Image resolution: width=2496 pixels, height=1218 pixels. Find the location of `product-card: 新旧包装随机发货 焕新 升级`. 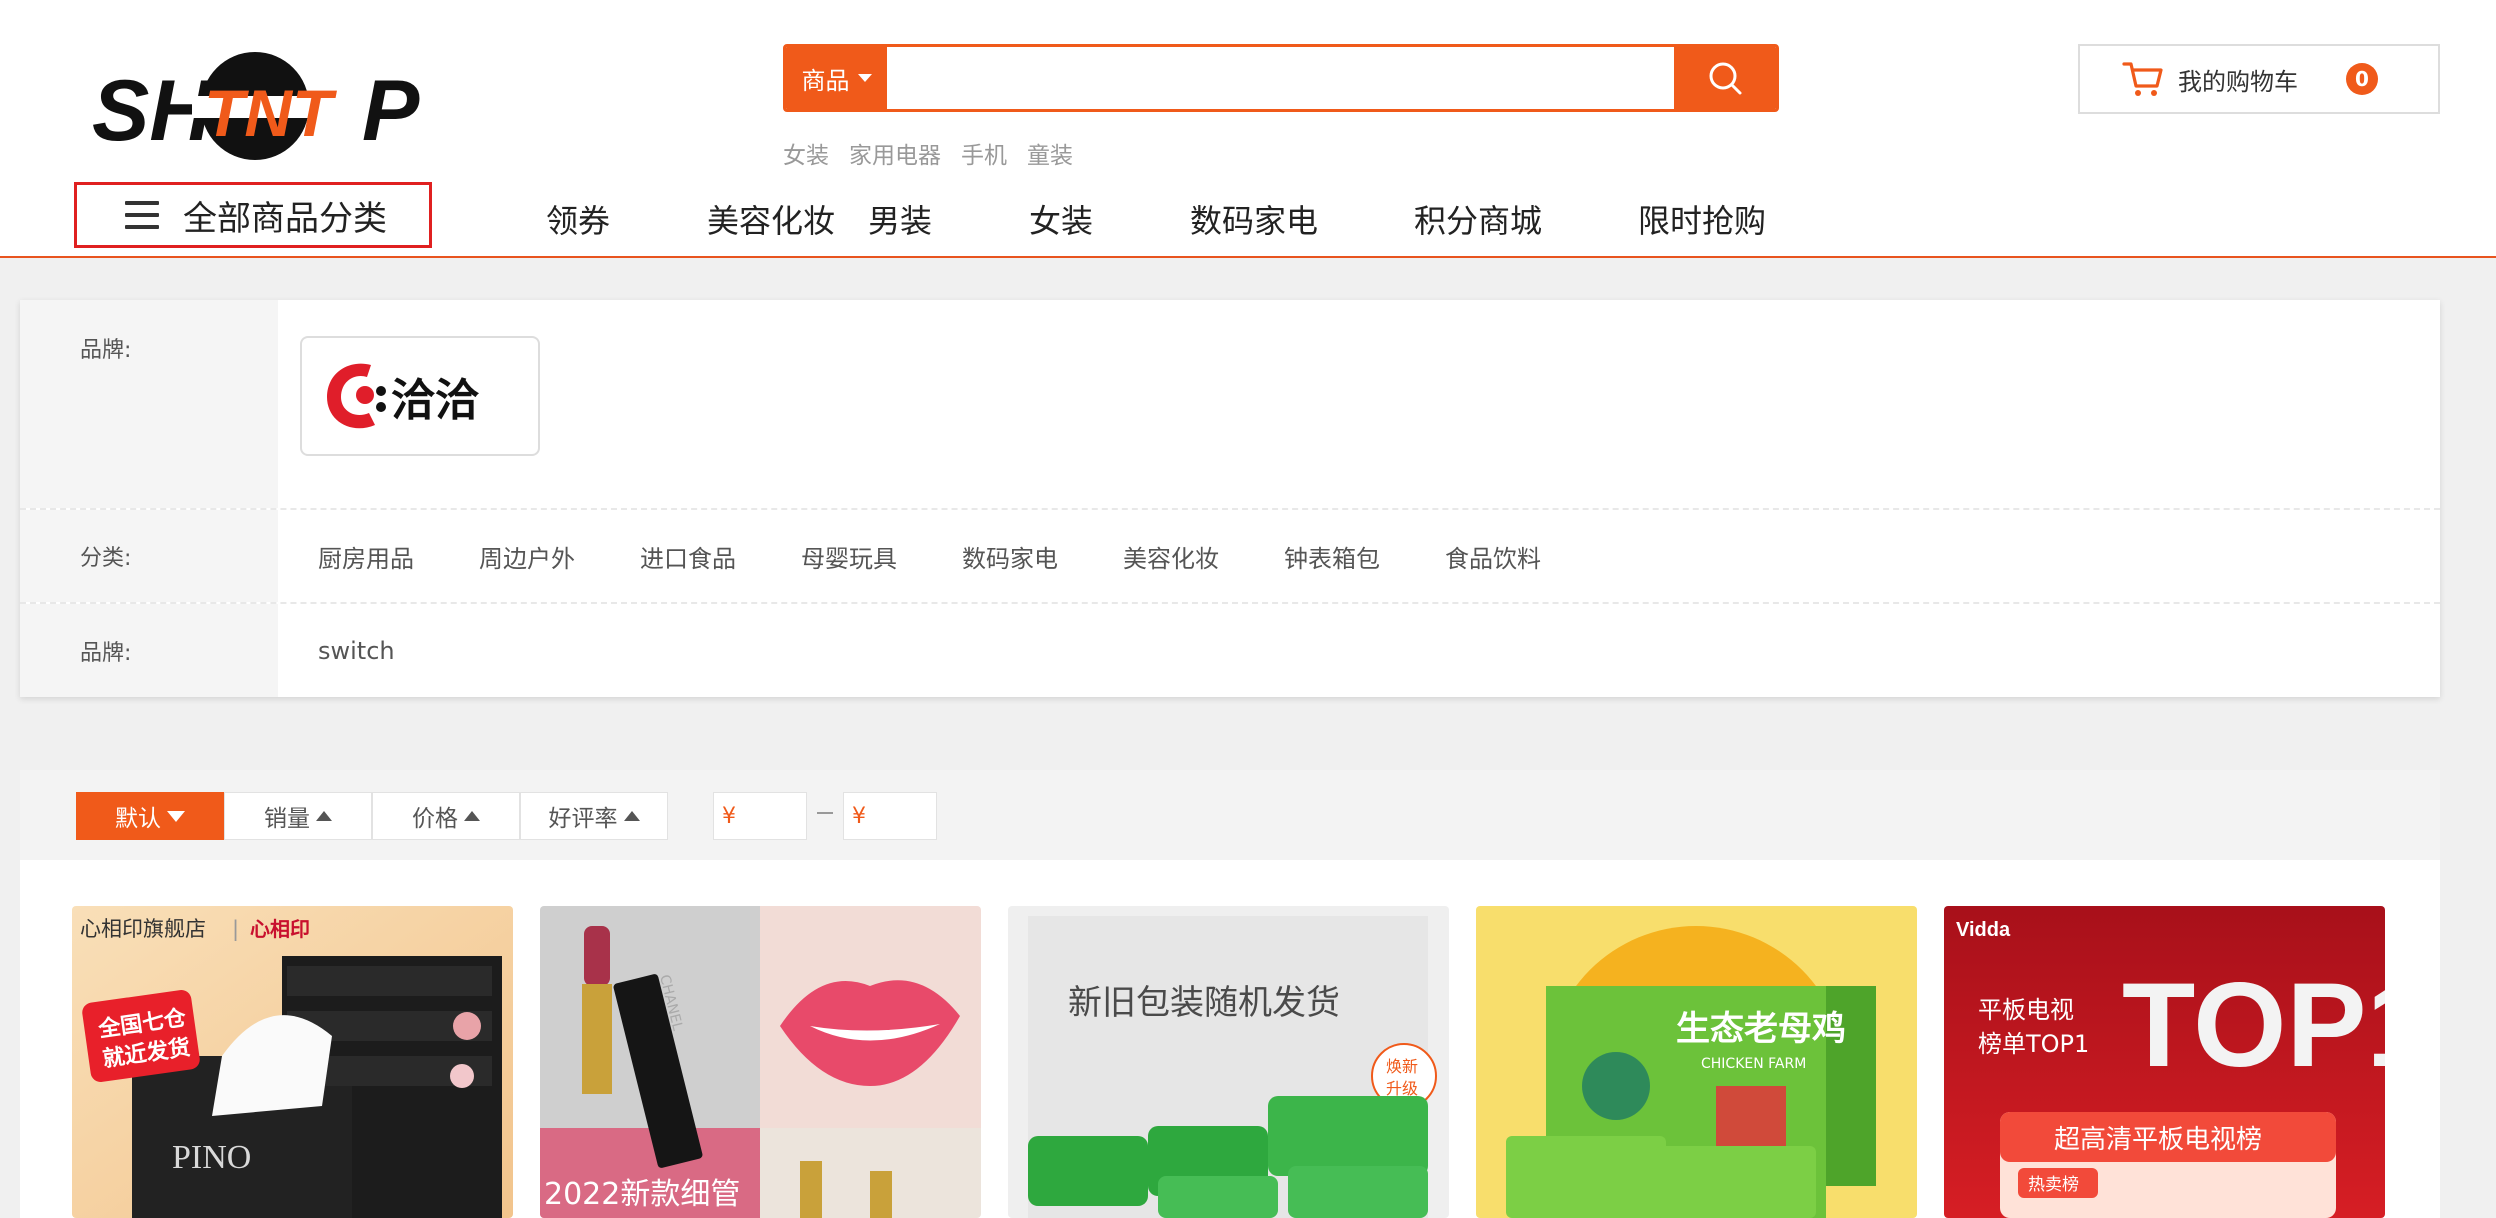

product-card: 新旧包装随机发货 焕新 升级 is located at coordinates (1228, 1062).